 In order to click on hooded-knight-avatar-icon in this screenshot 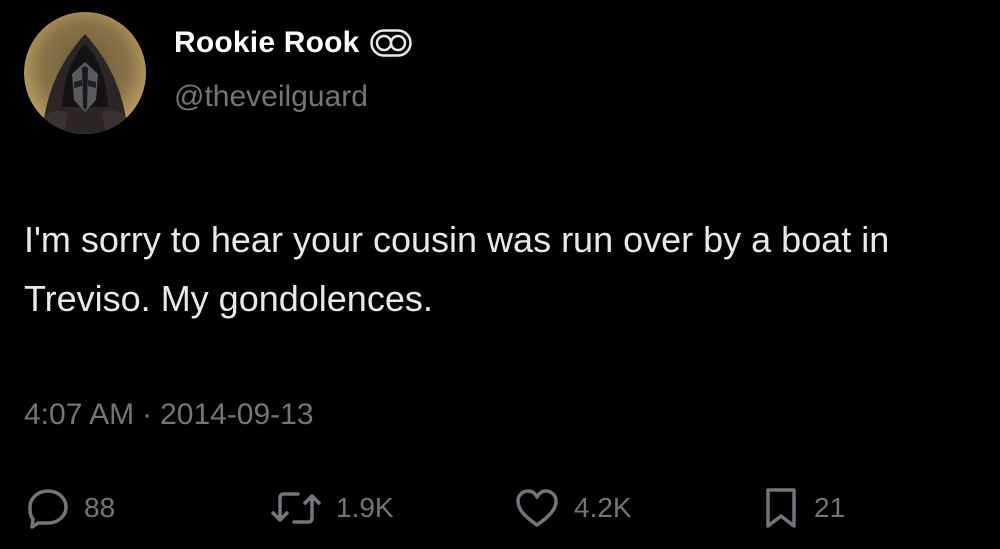, I will do `click(85, 73)`.